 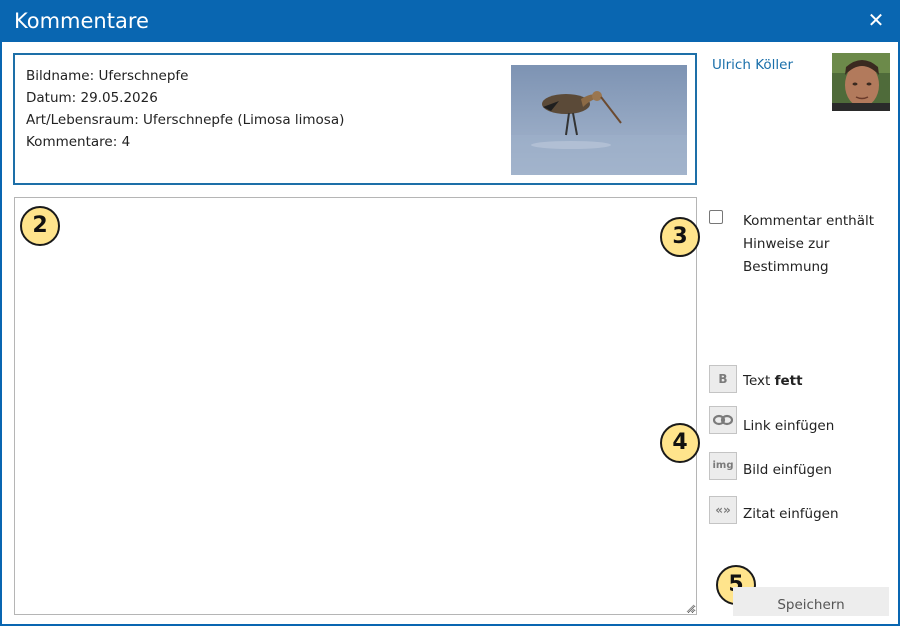 I want to click on dialog-titlebar: Kommentare ✕, so click(x=450, y=22).